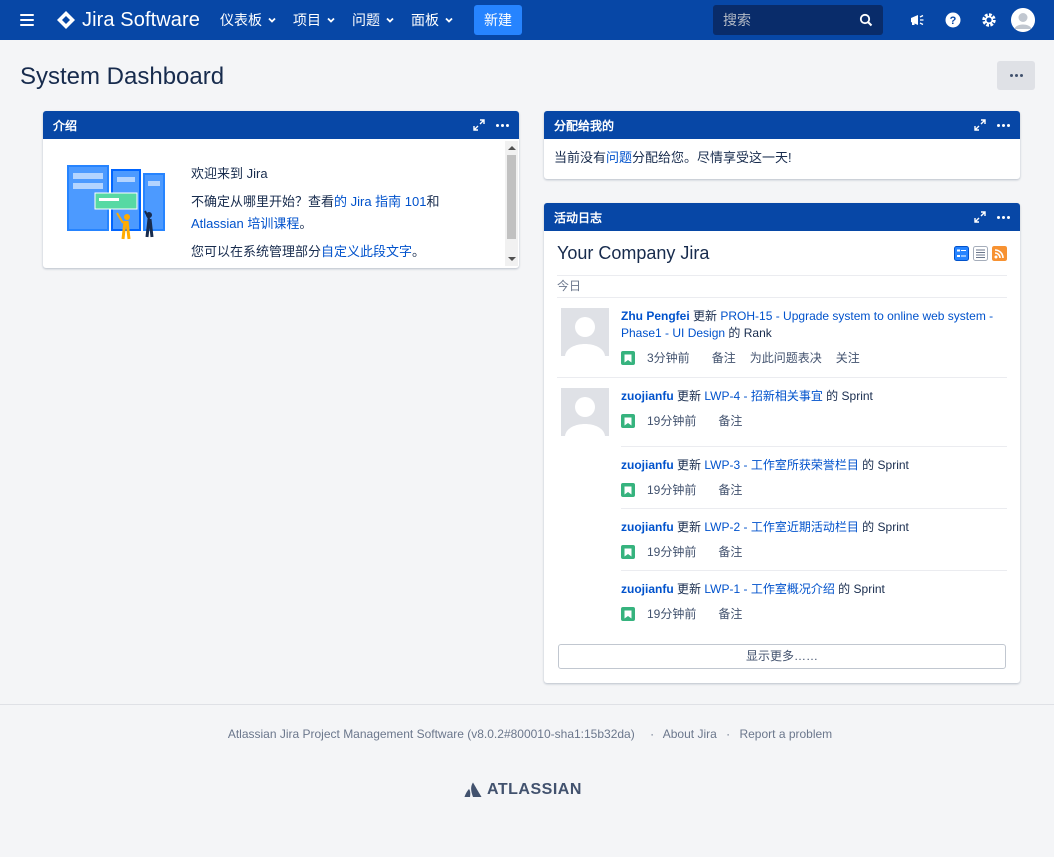  Describe the element at coordinates (245, 223) in the screenshot. I see `atlassian-training-link: Atlassian 培训课程` at that location.